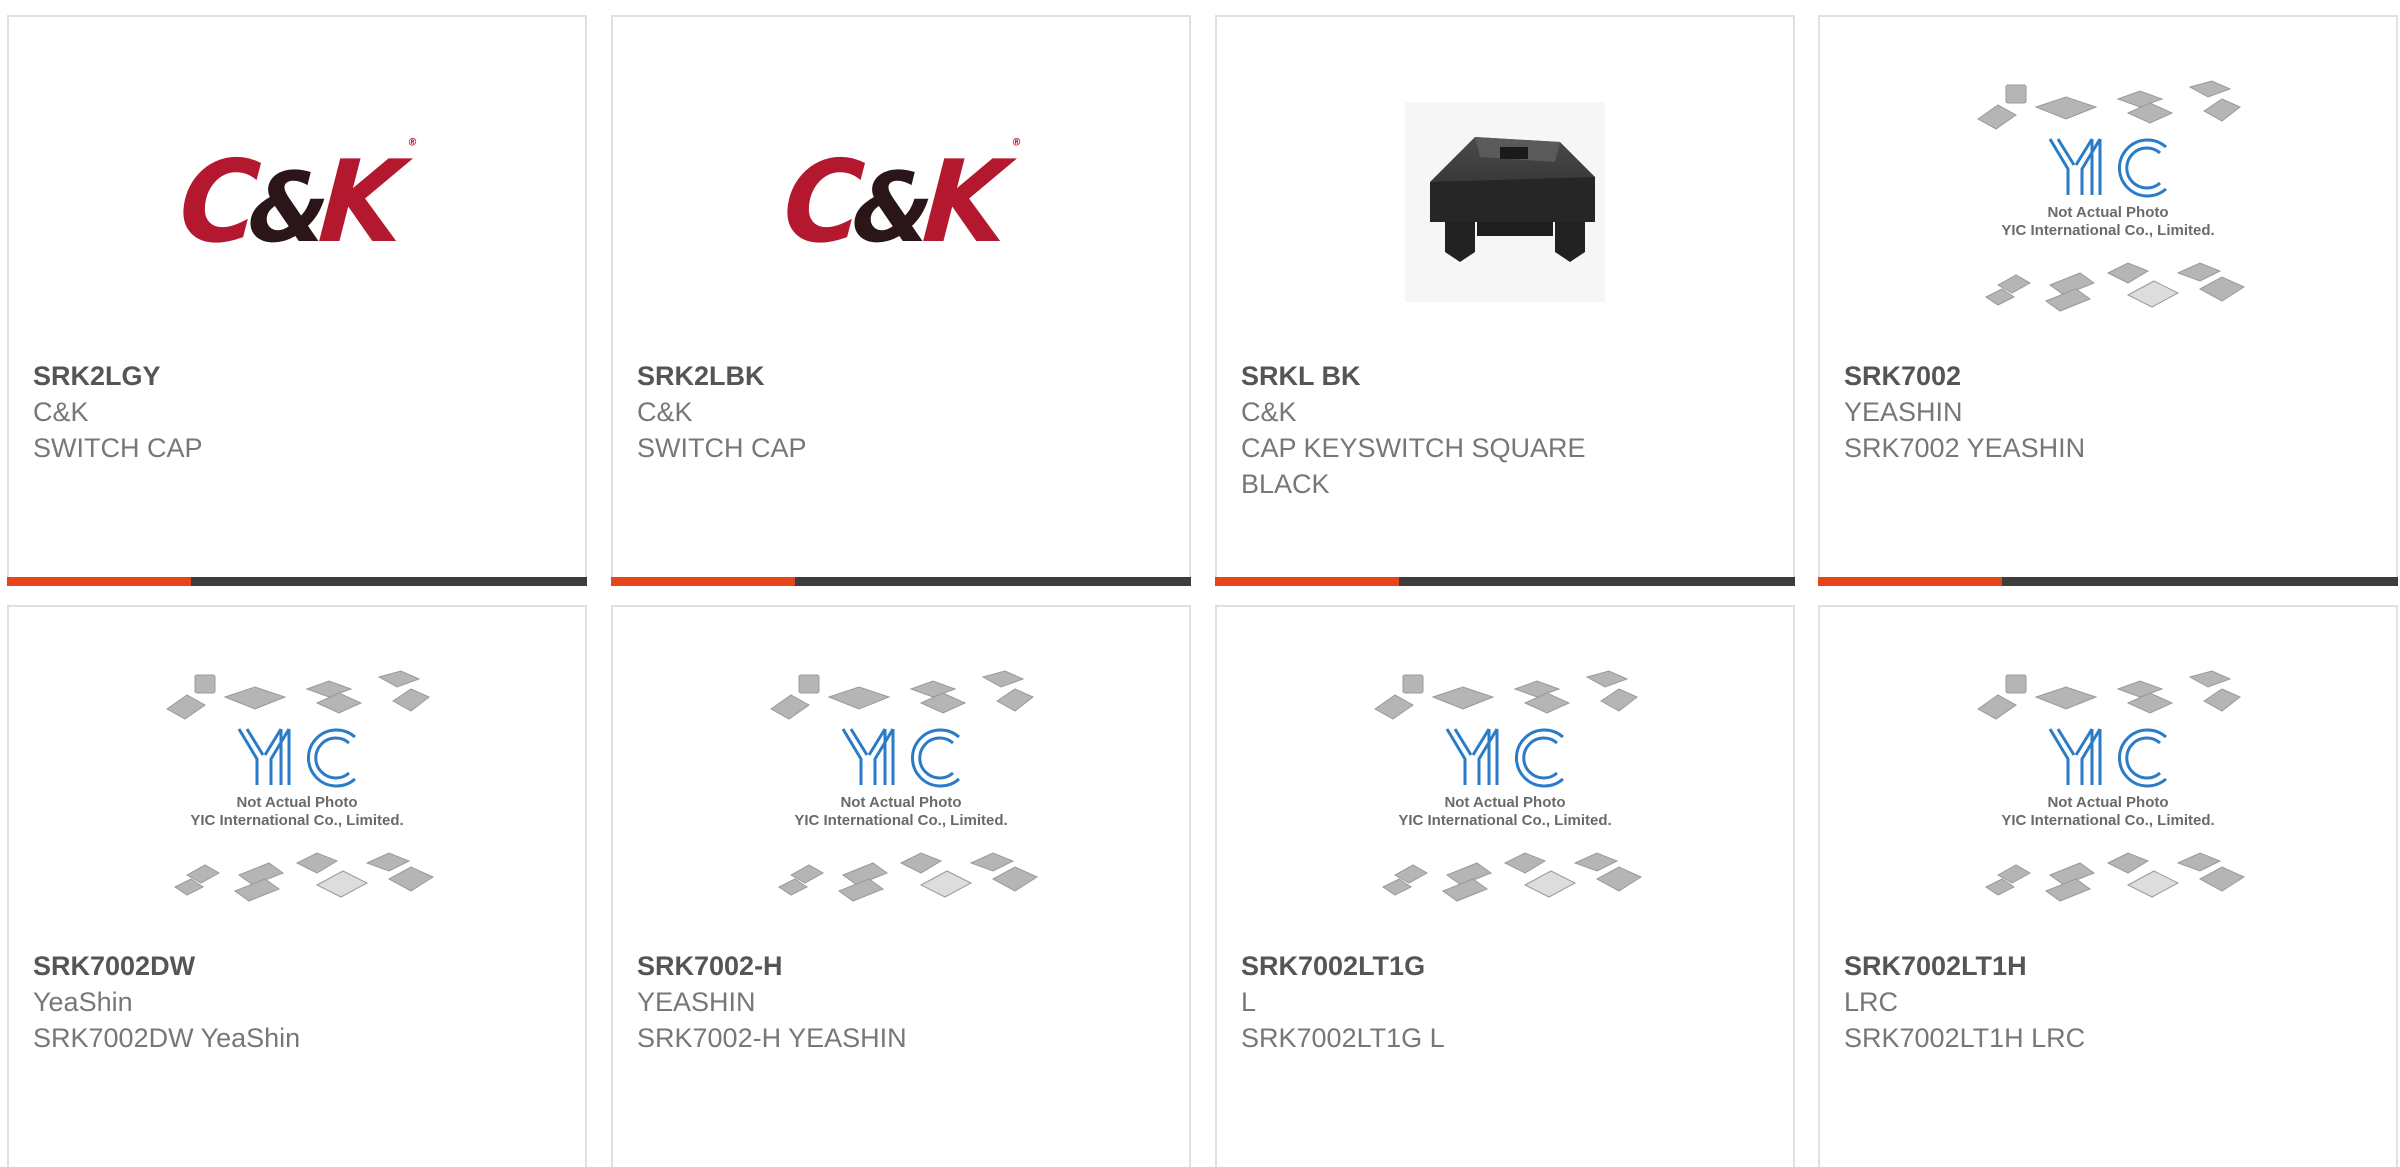 This screenshot has height=1167, width=2400. I want to click on part-number-link: SRK7002-H, so click(901, 966).